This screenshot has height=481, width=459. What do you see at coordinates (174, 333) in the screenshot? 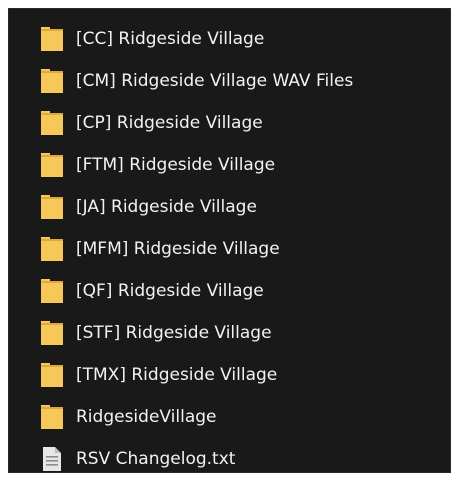
I see `item-label: [STF] Ridgeside Village` at bounding box center [174, 333].